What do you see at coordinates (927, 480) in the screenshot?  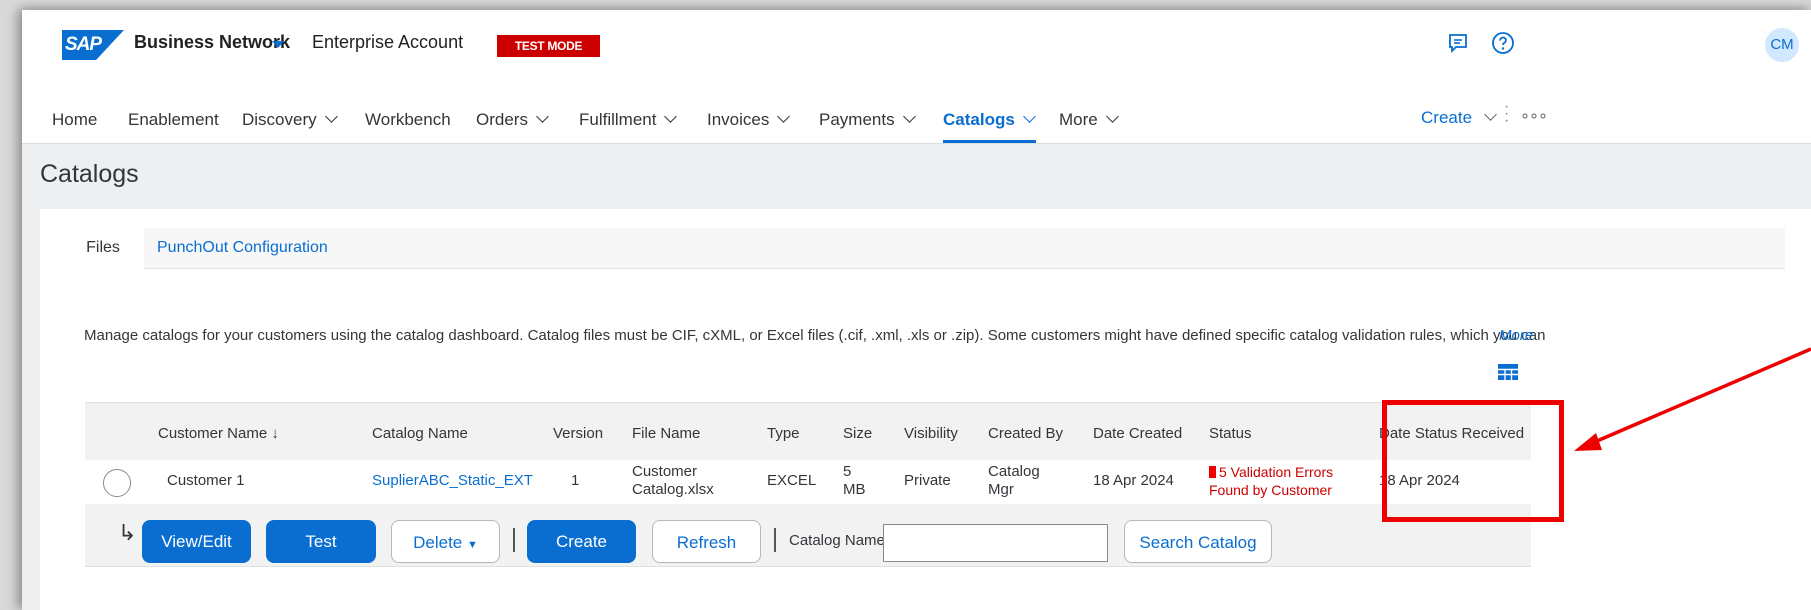 I see `cell-visibility: Private` at bounding box center [927, 480].